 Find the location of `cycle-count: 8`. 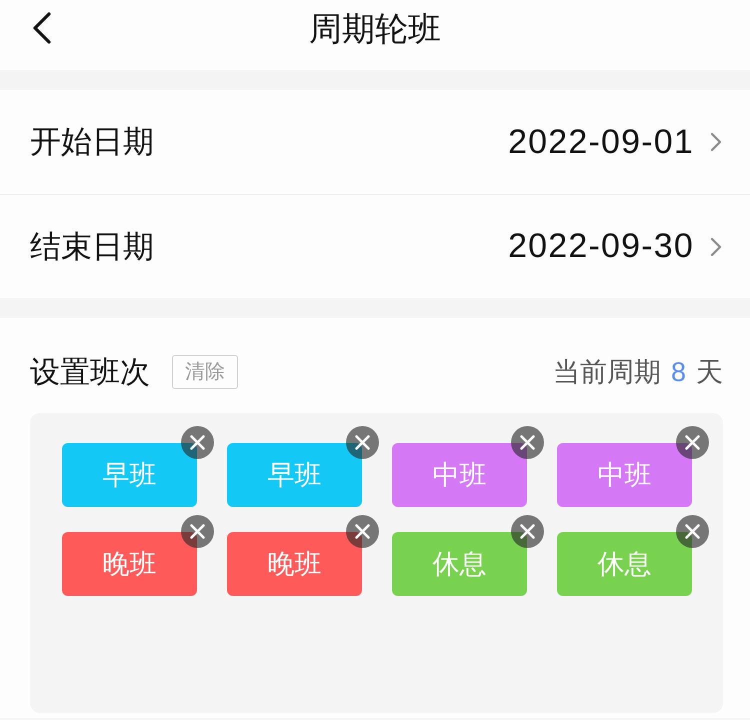

cycle-count: 8 is located at coordinates (678, 372).